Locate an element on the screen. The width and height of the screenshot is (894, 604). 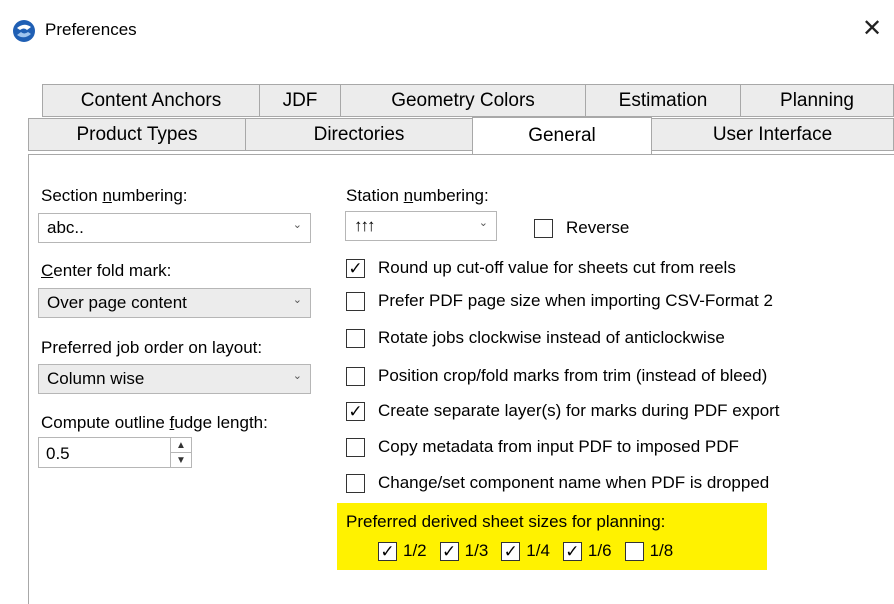
derived-sizes-group: ✓ 1/2 ✓ 1/3 ✓ 1/4 ✓ 1/6 1/8 is located at coordinates (532, 551).